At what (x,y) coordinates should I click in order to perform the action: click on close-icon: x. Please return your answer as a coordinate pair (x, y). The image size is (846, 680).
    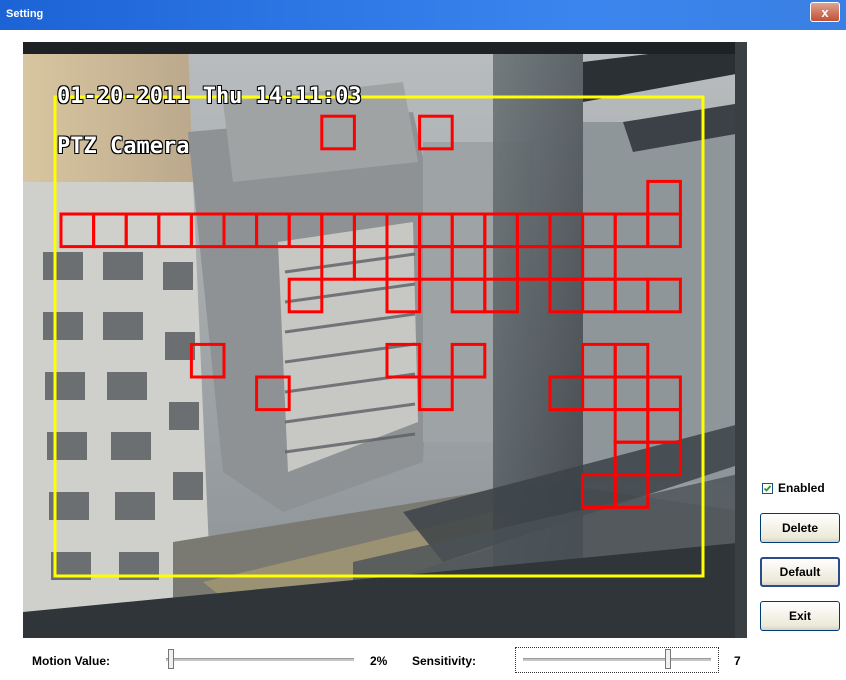
    Looking at the image, I should click on (825, 12).